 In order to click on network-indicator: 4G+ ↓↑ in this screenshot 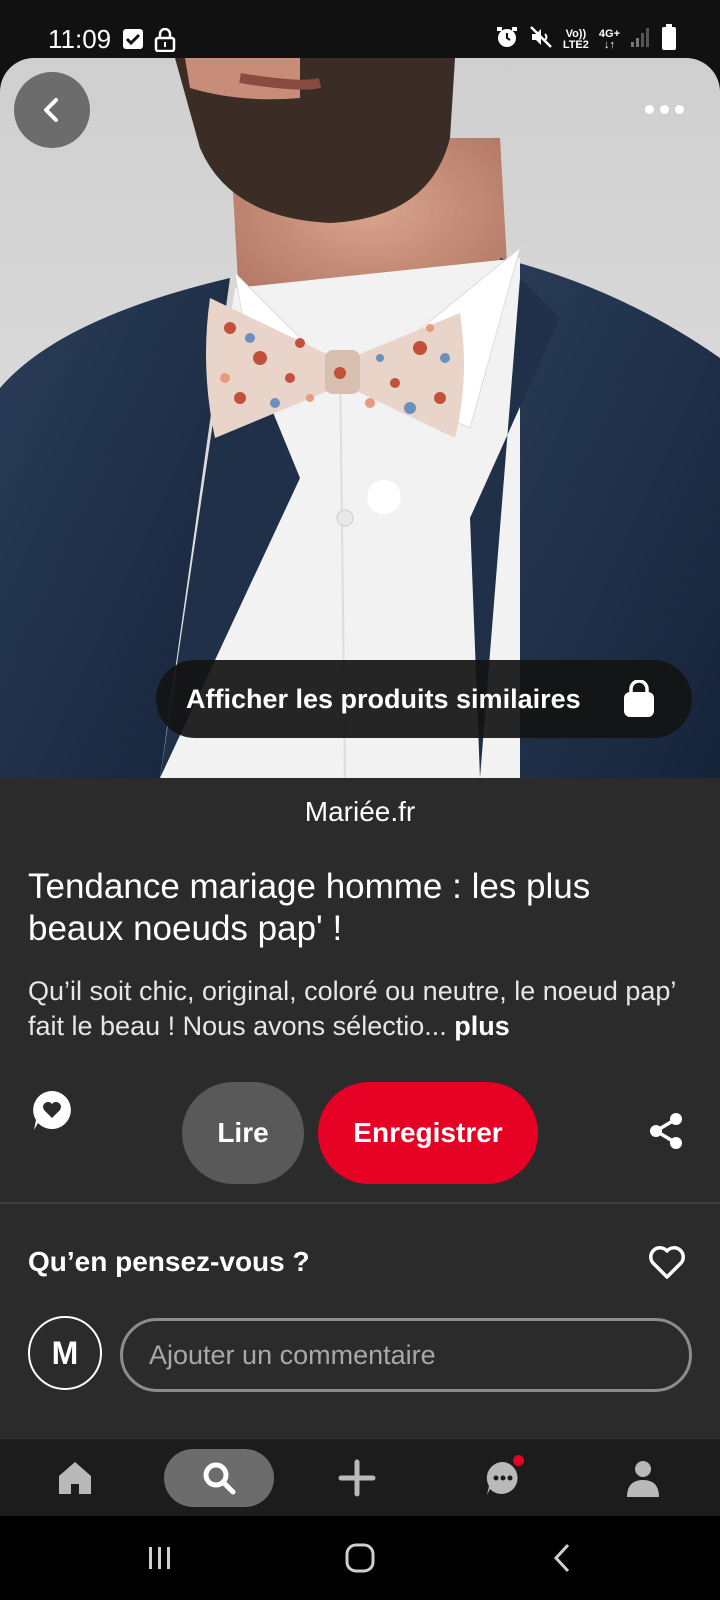, I will do `click(609, 39)`.